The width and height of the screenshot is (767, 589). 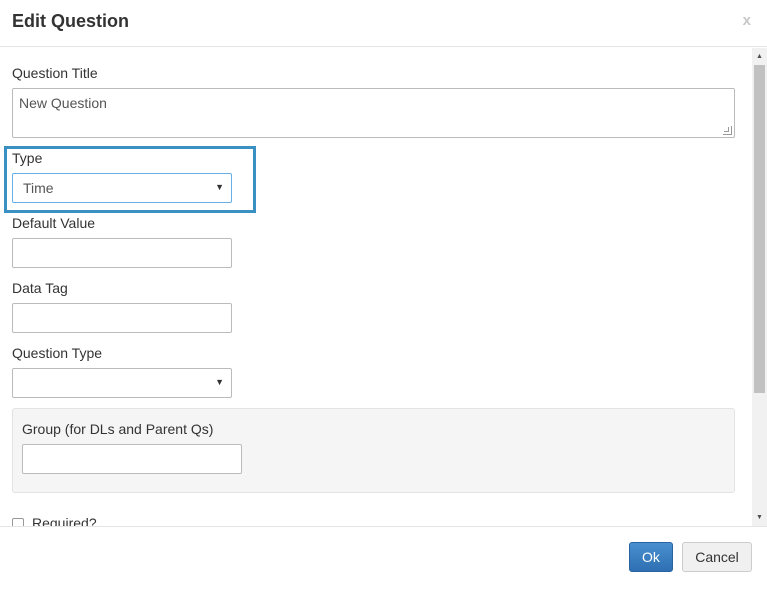 I want to click on group-panel: Group (for DLs and Parent Qs), so click(x=373, y=450).